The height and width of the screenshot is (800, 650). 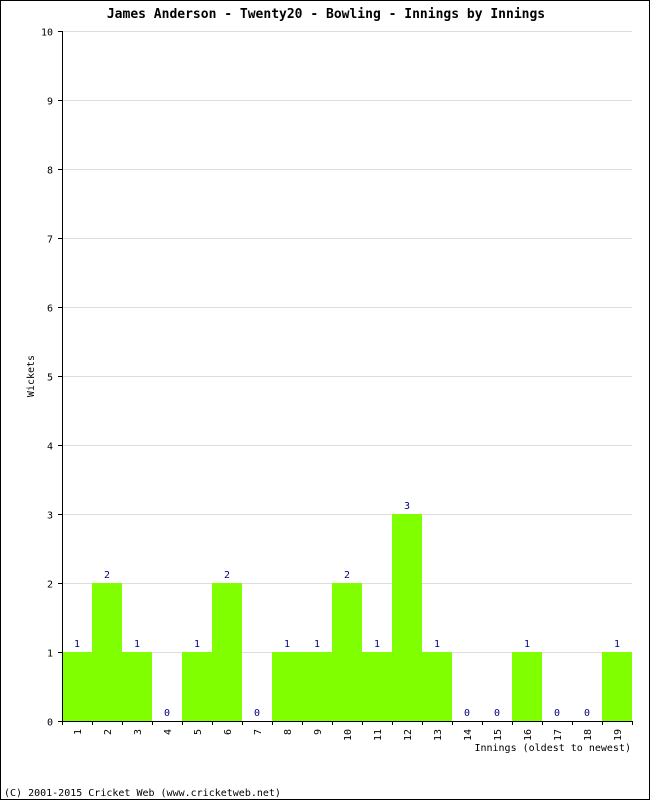 I want to click on x-tick-label: 19, so click(x=618, y=735).